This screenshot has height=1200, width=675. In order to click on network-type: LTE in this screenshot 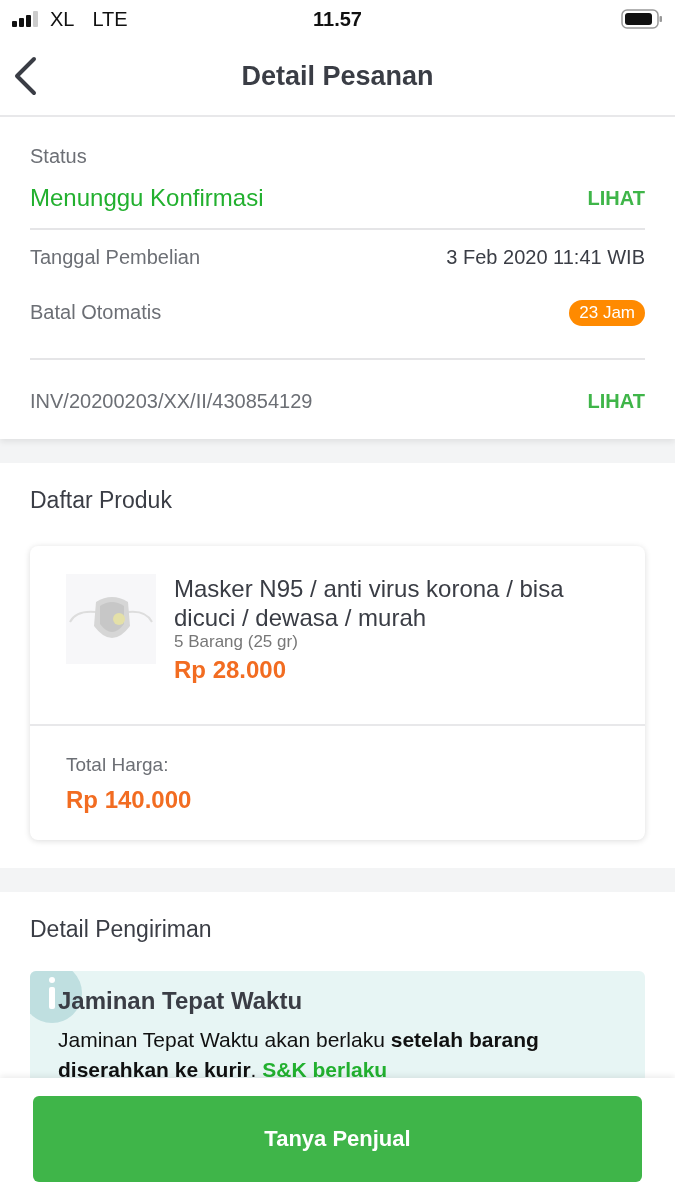, I will do `click(110, 19)`.